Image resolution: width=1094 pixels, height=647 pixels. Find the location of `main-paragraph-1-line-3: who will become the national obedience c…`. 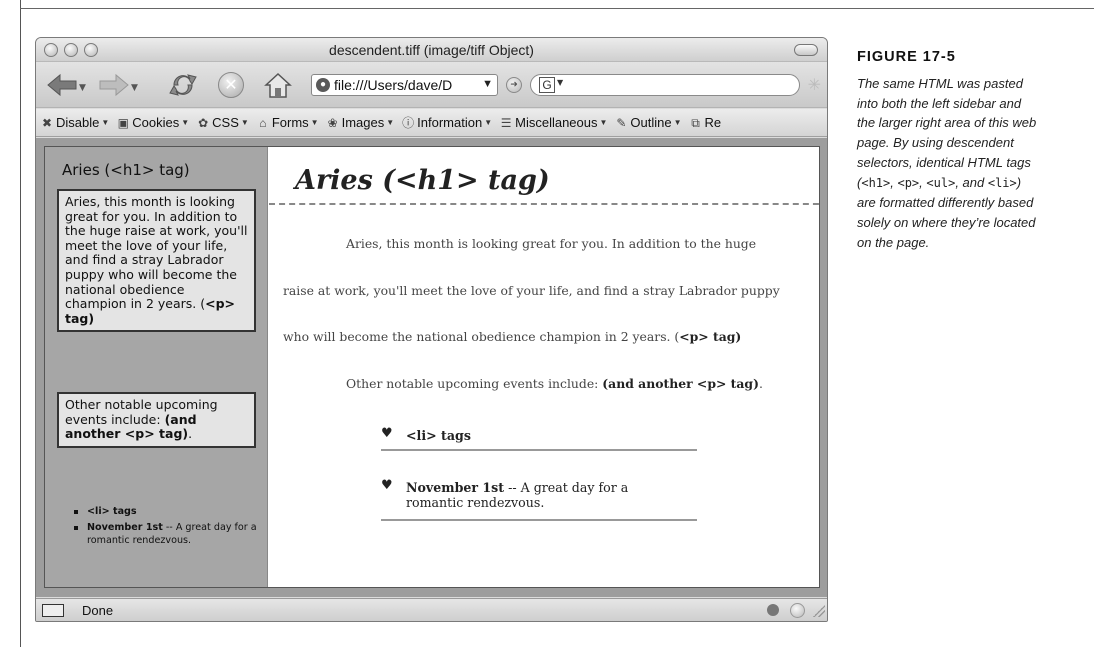

main-paragraph-1-line-3: who will become the national obedience c… is located at coordinates (551, 336).